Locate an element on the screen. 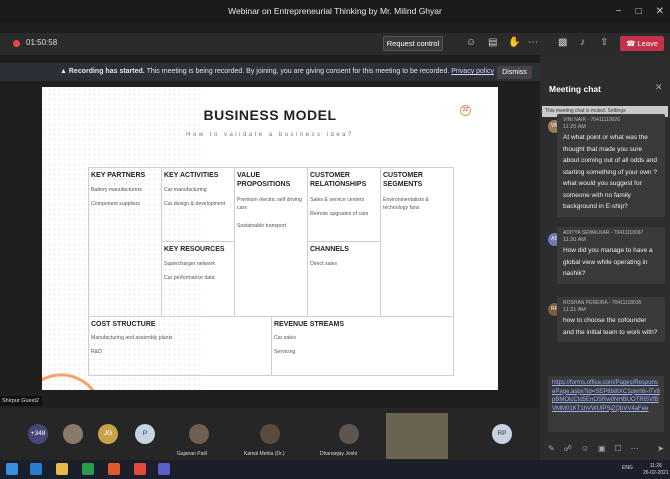  taskbar-clock: 11:26 26-02-2021 is located at coordinates (656, 470).